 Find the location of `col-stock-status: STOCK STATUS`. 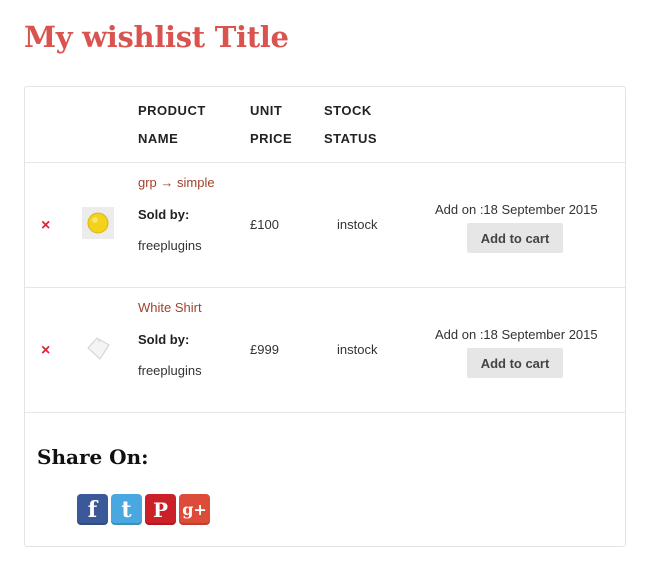

col-stock-status: STOCK STATUS is located at coordinates (350, 125).